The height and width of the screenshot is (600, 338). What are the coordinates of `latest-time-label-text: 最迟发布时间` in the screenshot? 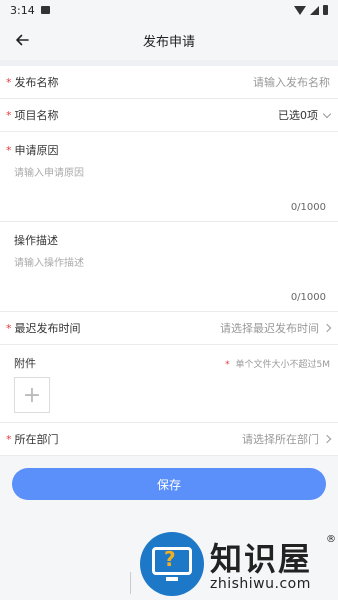 It's located at (47, 328).